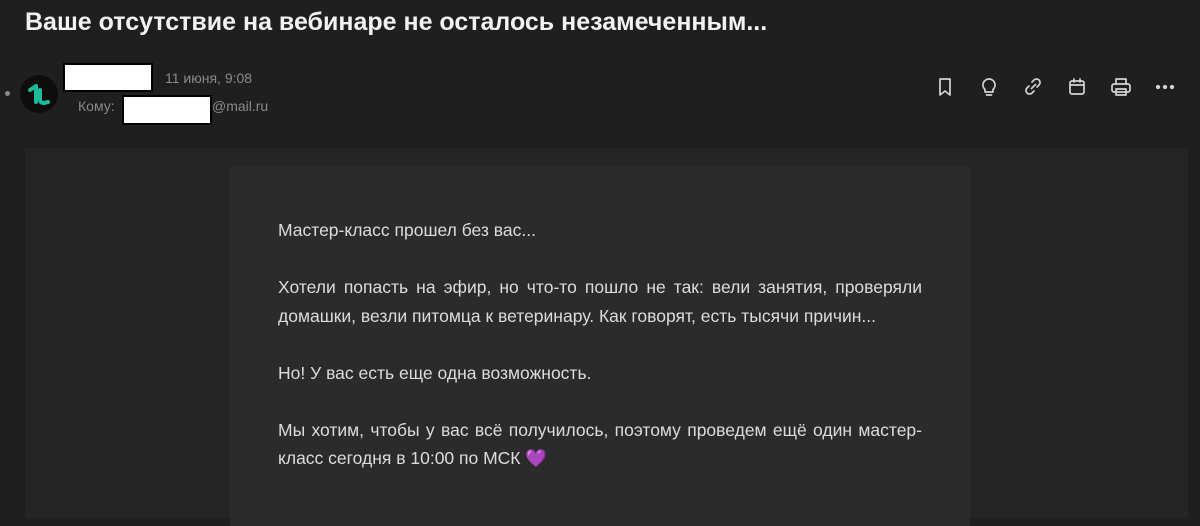 This screenshot has width=1200, height=526. What do you see at coordinates (536, 458) in the screenshot?
I see `purple-heart-emoji: 💜` at bounding box center [536, 458].